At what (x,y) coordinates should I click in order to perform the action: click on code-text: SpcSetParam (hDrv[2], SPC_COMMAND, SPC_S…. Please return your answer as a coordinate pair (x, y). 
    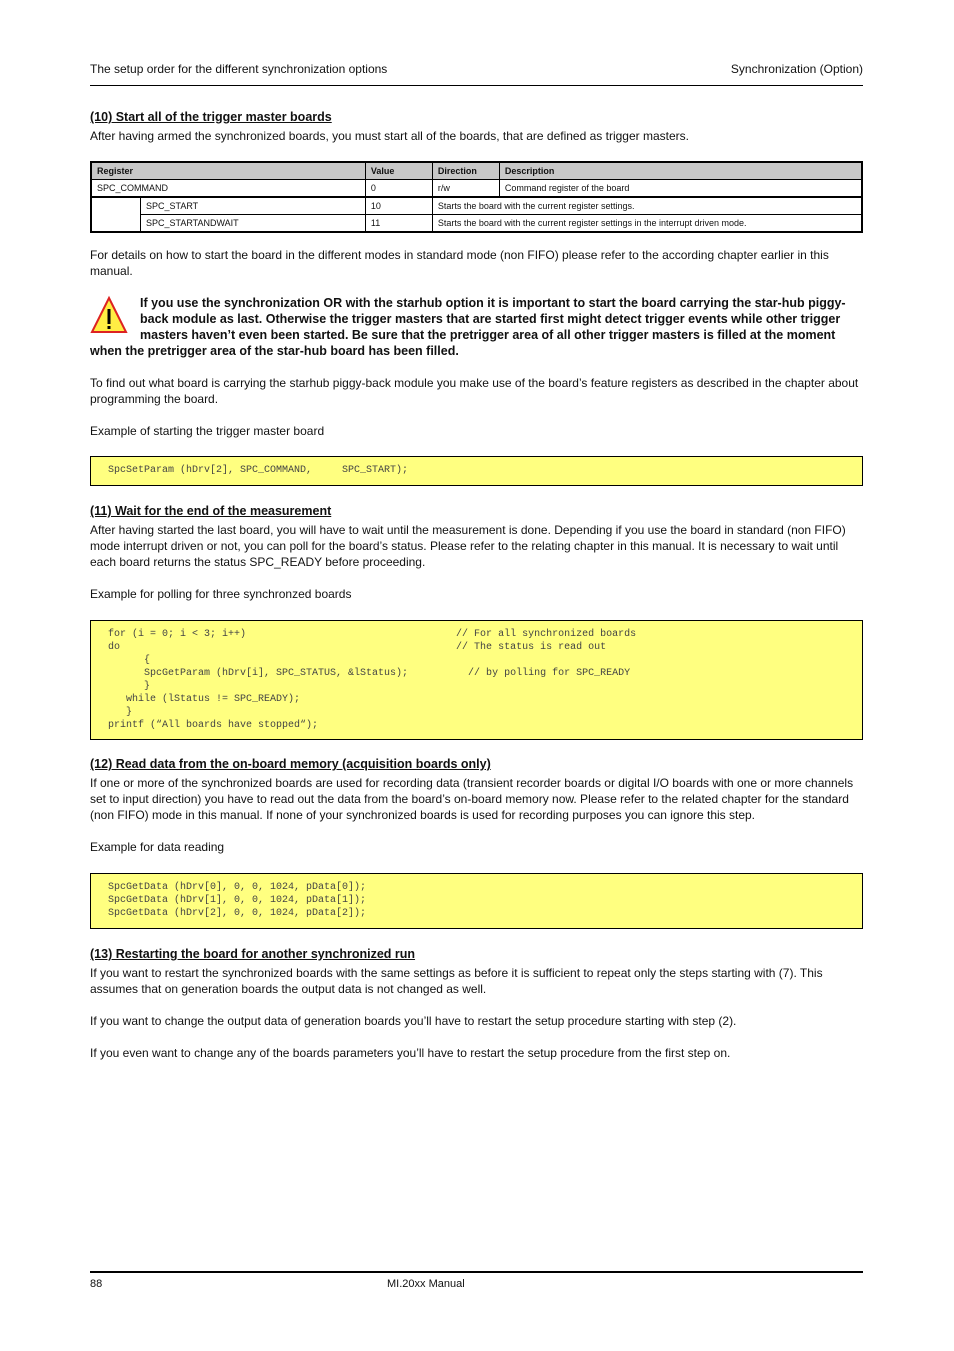
    Looking at the image, I should click on (258, 470).